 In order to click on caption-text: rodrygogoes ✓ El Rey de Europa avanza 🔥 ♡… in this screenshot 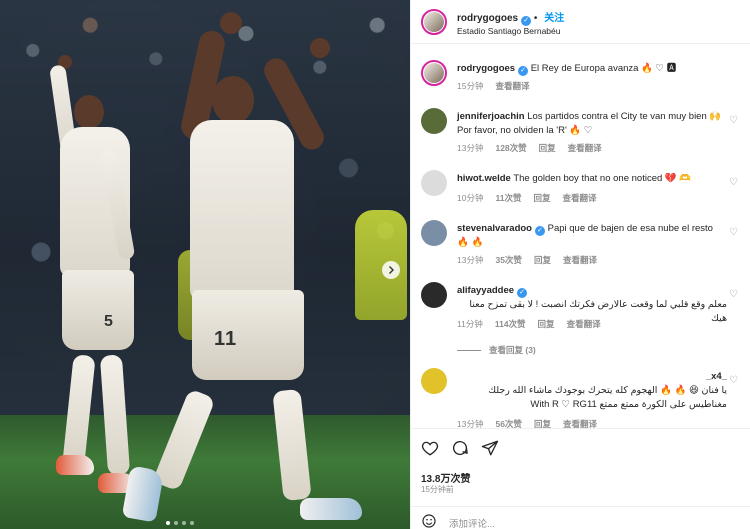, I will do `click(592, 69)`.